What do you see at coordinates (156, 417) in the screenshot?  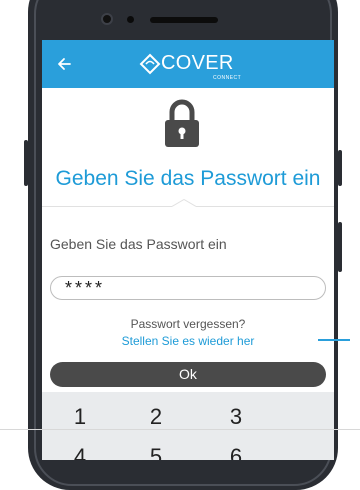 I see `key-2: 2` at bounding box center [156, 417].